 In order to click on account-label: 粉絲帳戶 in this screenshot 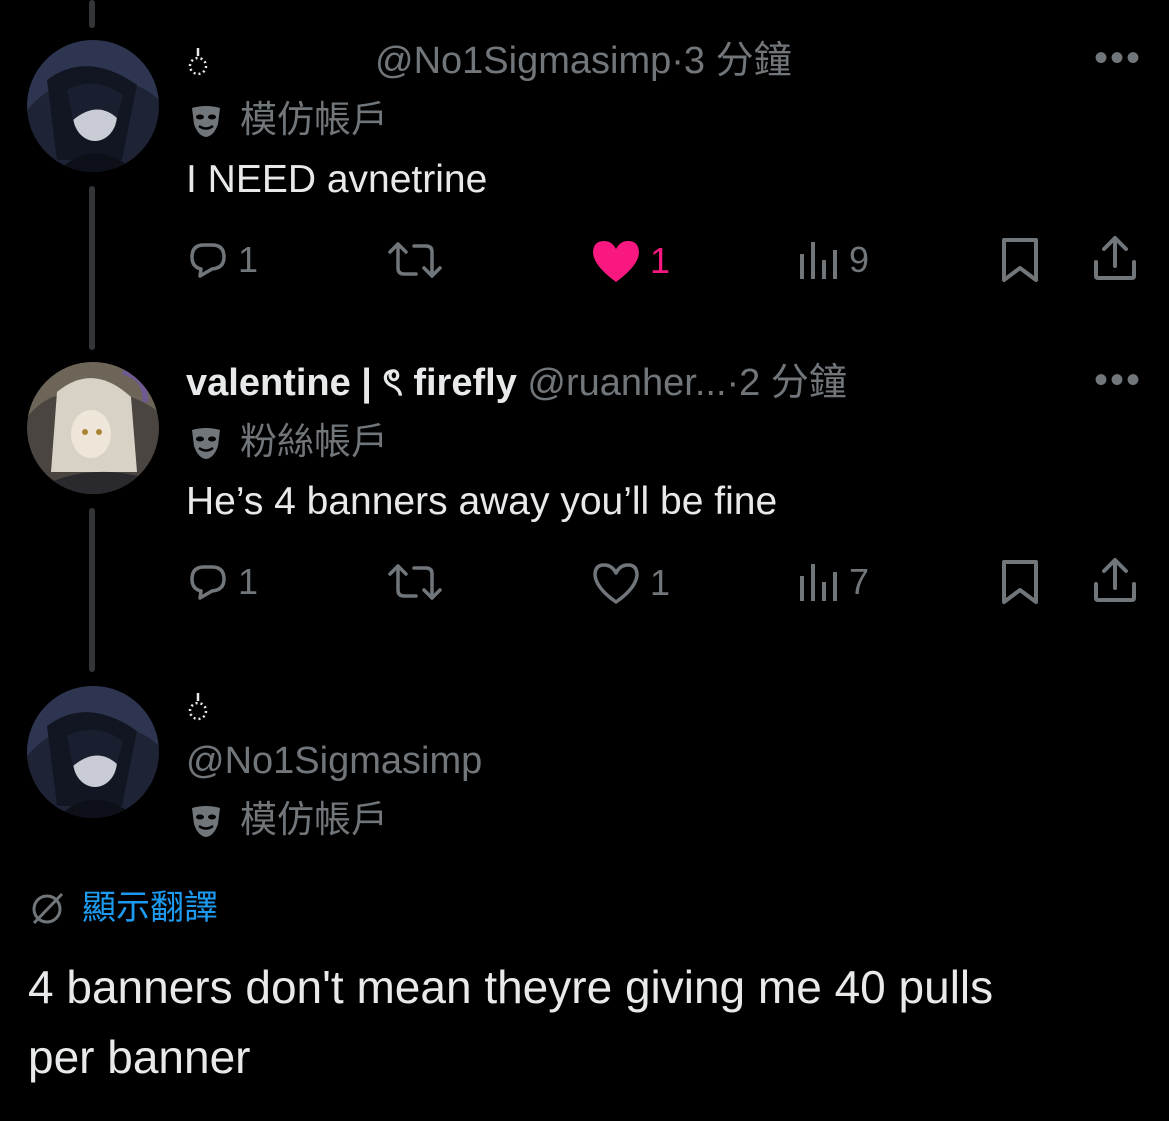, I will do `click(287, 442)`.